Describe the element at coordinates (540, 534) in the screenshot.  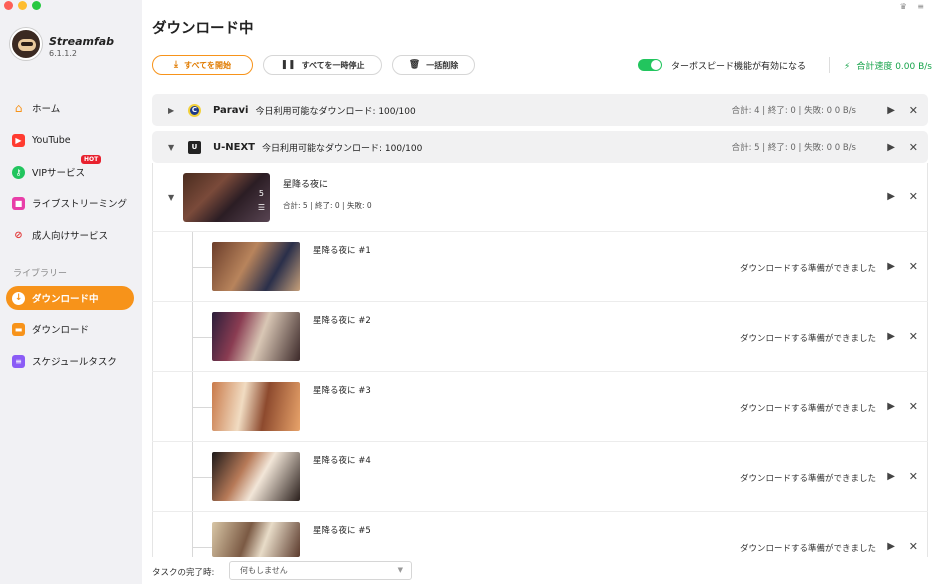
I see `episode-row: 星降る夜に #5 ダウンロードする準備ができました ▶ ✕` at that location.